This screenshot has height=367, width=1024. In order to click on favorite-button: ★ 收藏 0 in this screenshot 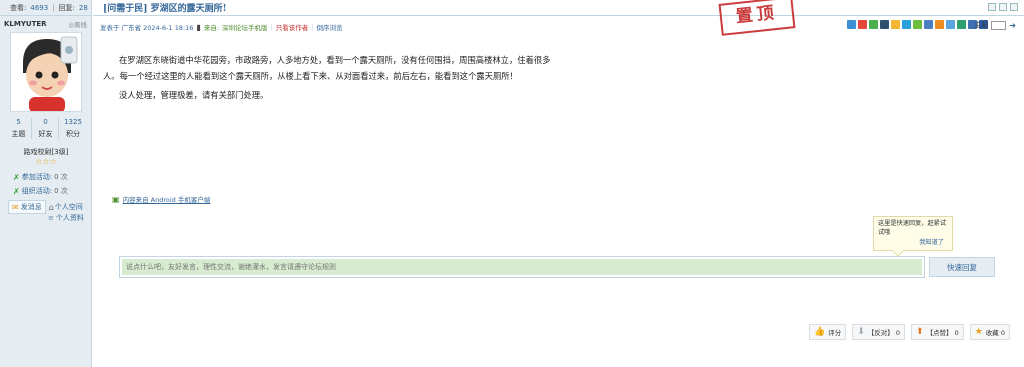, I will do `click(989, 332)`.